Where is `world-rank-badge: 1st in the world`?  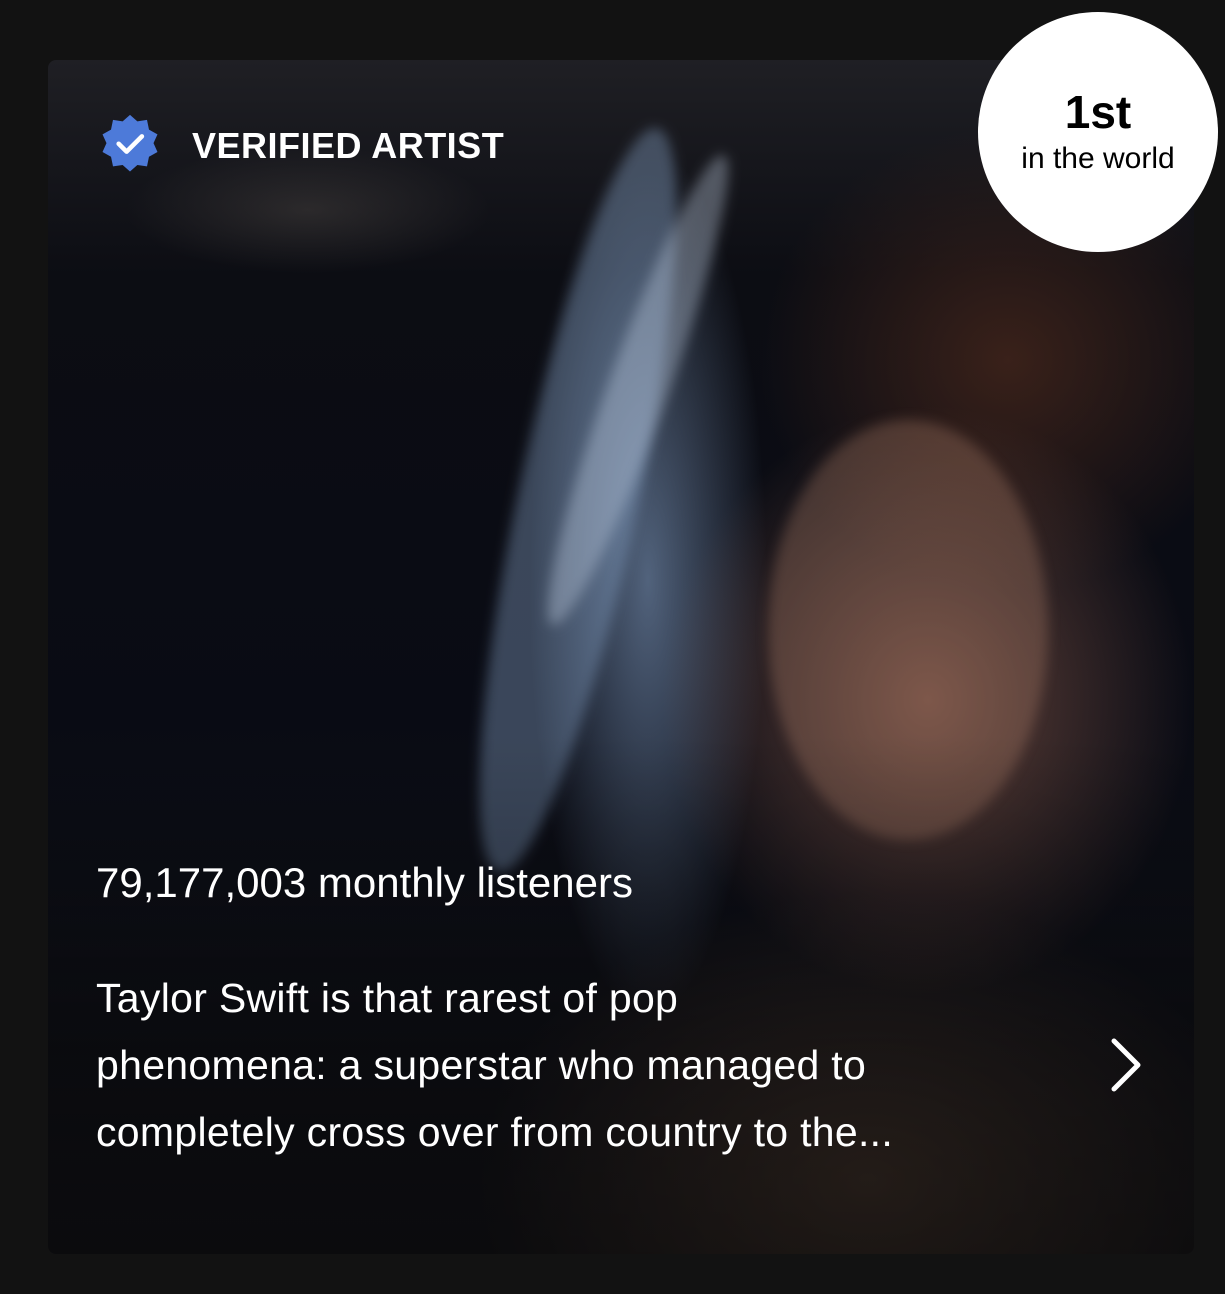 world-rank-badge: 1st in the world is located at coordinates (1098, 132).